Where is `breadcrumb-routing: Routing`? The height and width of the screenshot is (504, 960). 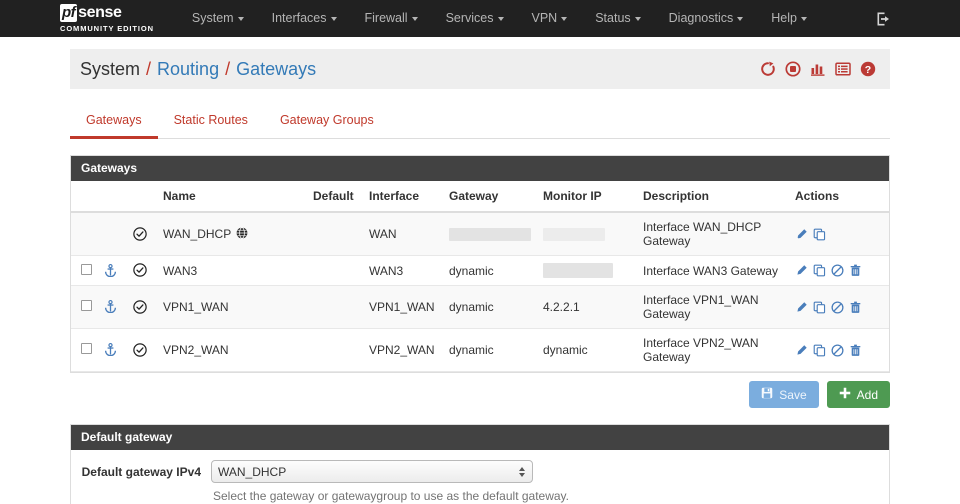 breadcrumb-routing: Routing is located at coordinates (188, 69).